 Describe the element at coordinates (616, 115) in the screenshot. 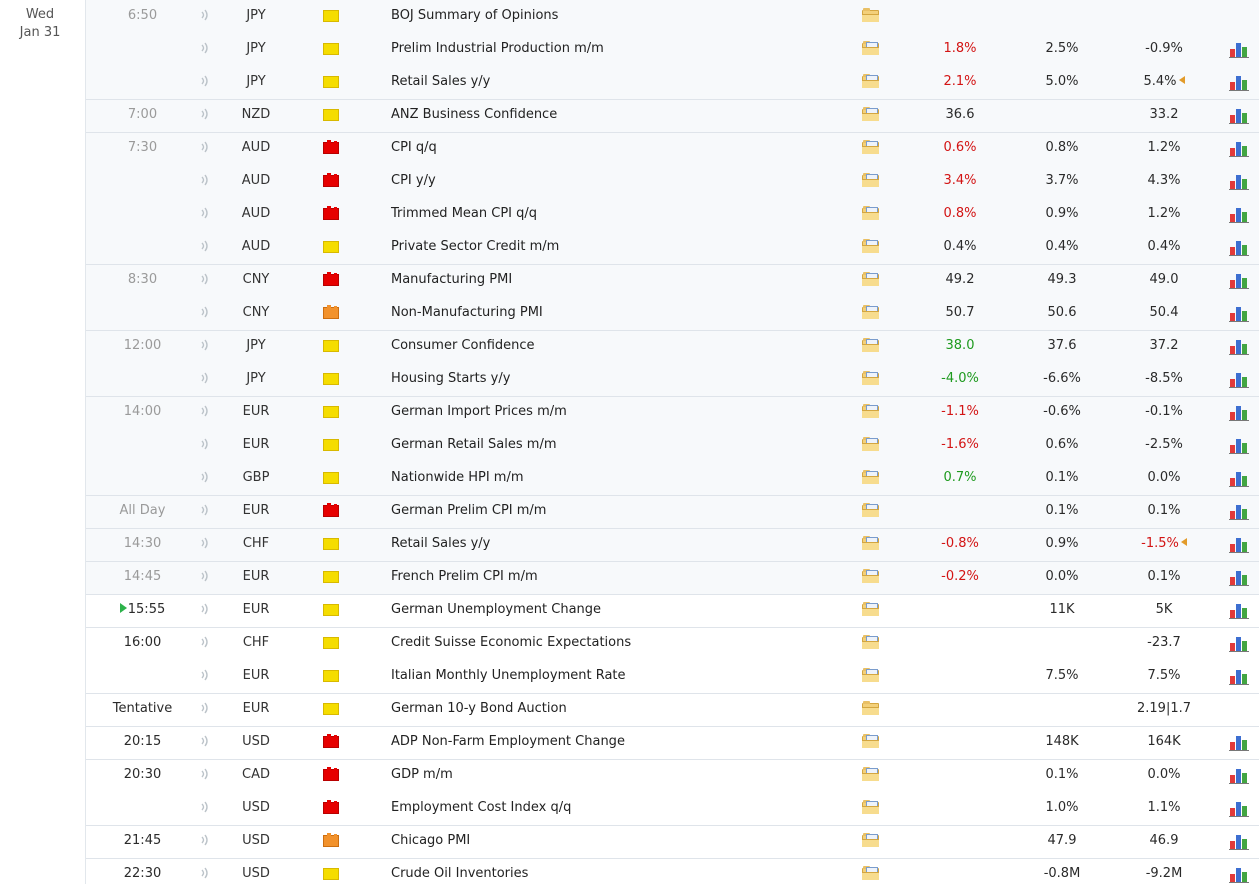

I see `event-name: ANZ Business Confidence` at that location.